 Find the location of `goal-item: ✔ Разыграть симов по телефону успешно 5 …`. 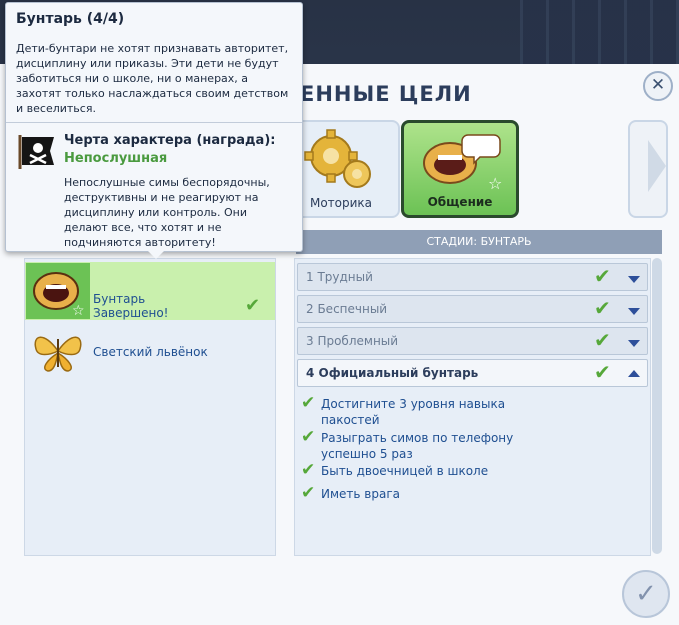

goal-item: ✔ Разыграть симов по телефону успешно 5 … is located at coordinates (471, 446).